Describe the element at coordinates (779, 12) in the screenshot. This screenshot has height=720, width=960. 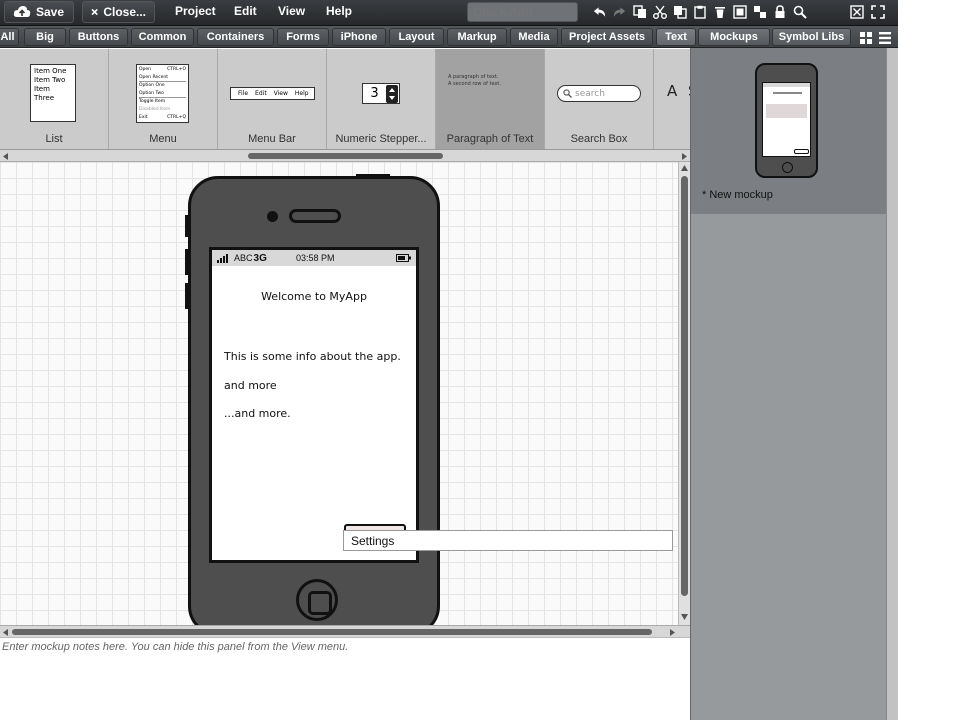
I see `lock-icon` at that location.